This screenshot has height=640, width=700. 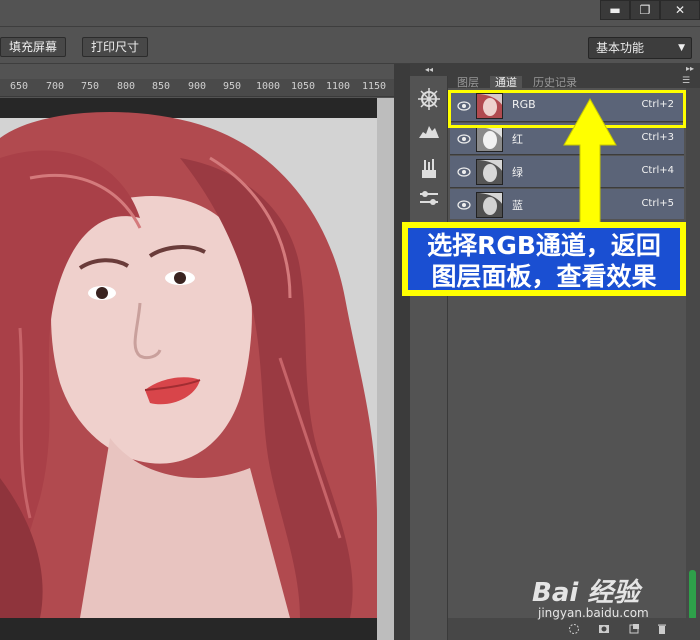 I want to click on options-bar: 填充屏幕 打印尺寸 基本功能 ▼, so click(x=350, y=45).